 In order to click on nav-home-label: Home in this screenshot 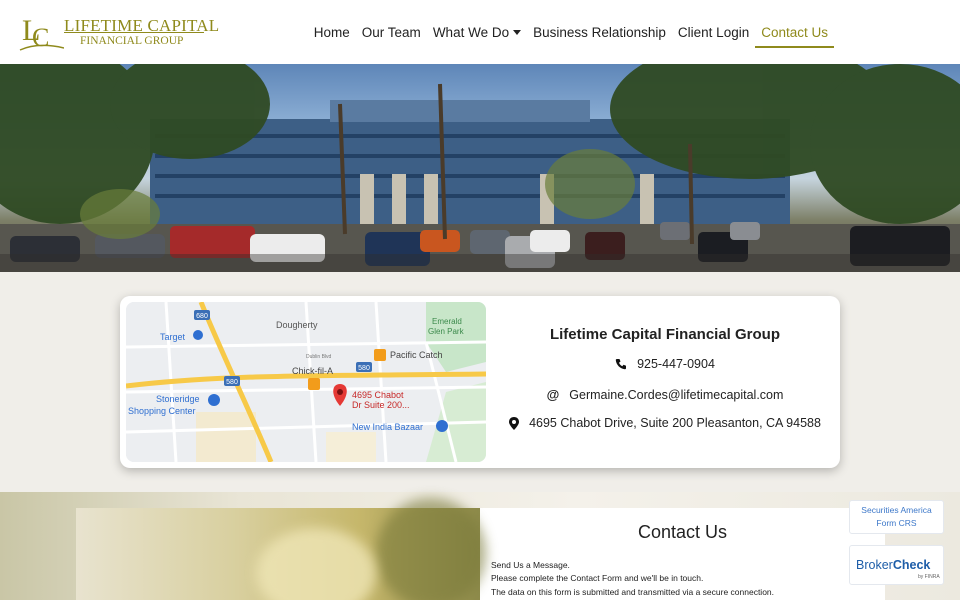, I will do `click(331, 32)`.